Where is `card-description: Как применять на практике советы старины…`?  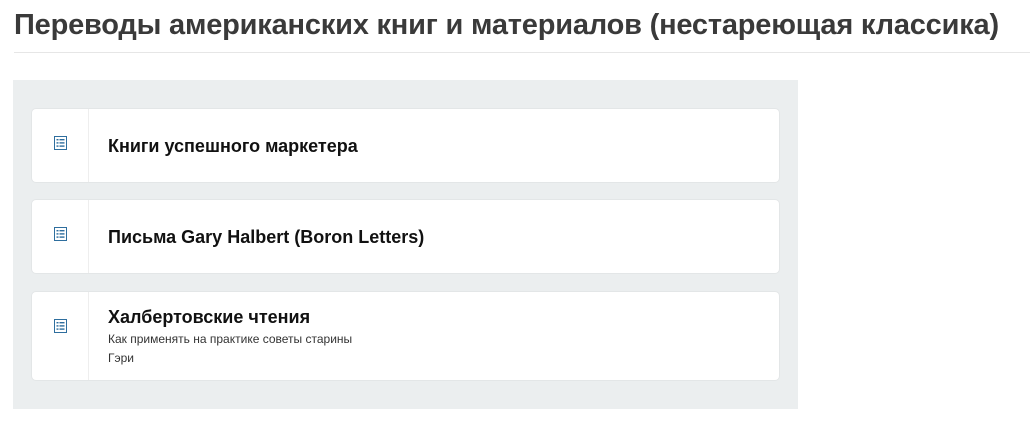 card-description: Как применять на практике советы старины… is located at coordinates (230, 348).